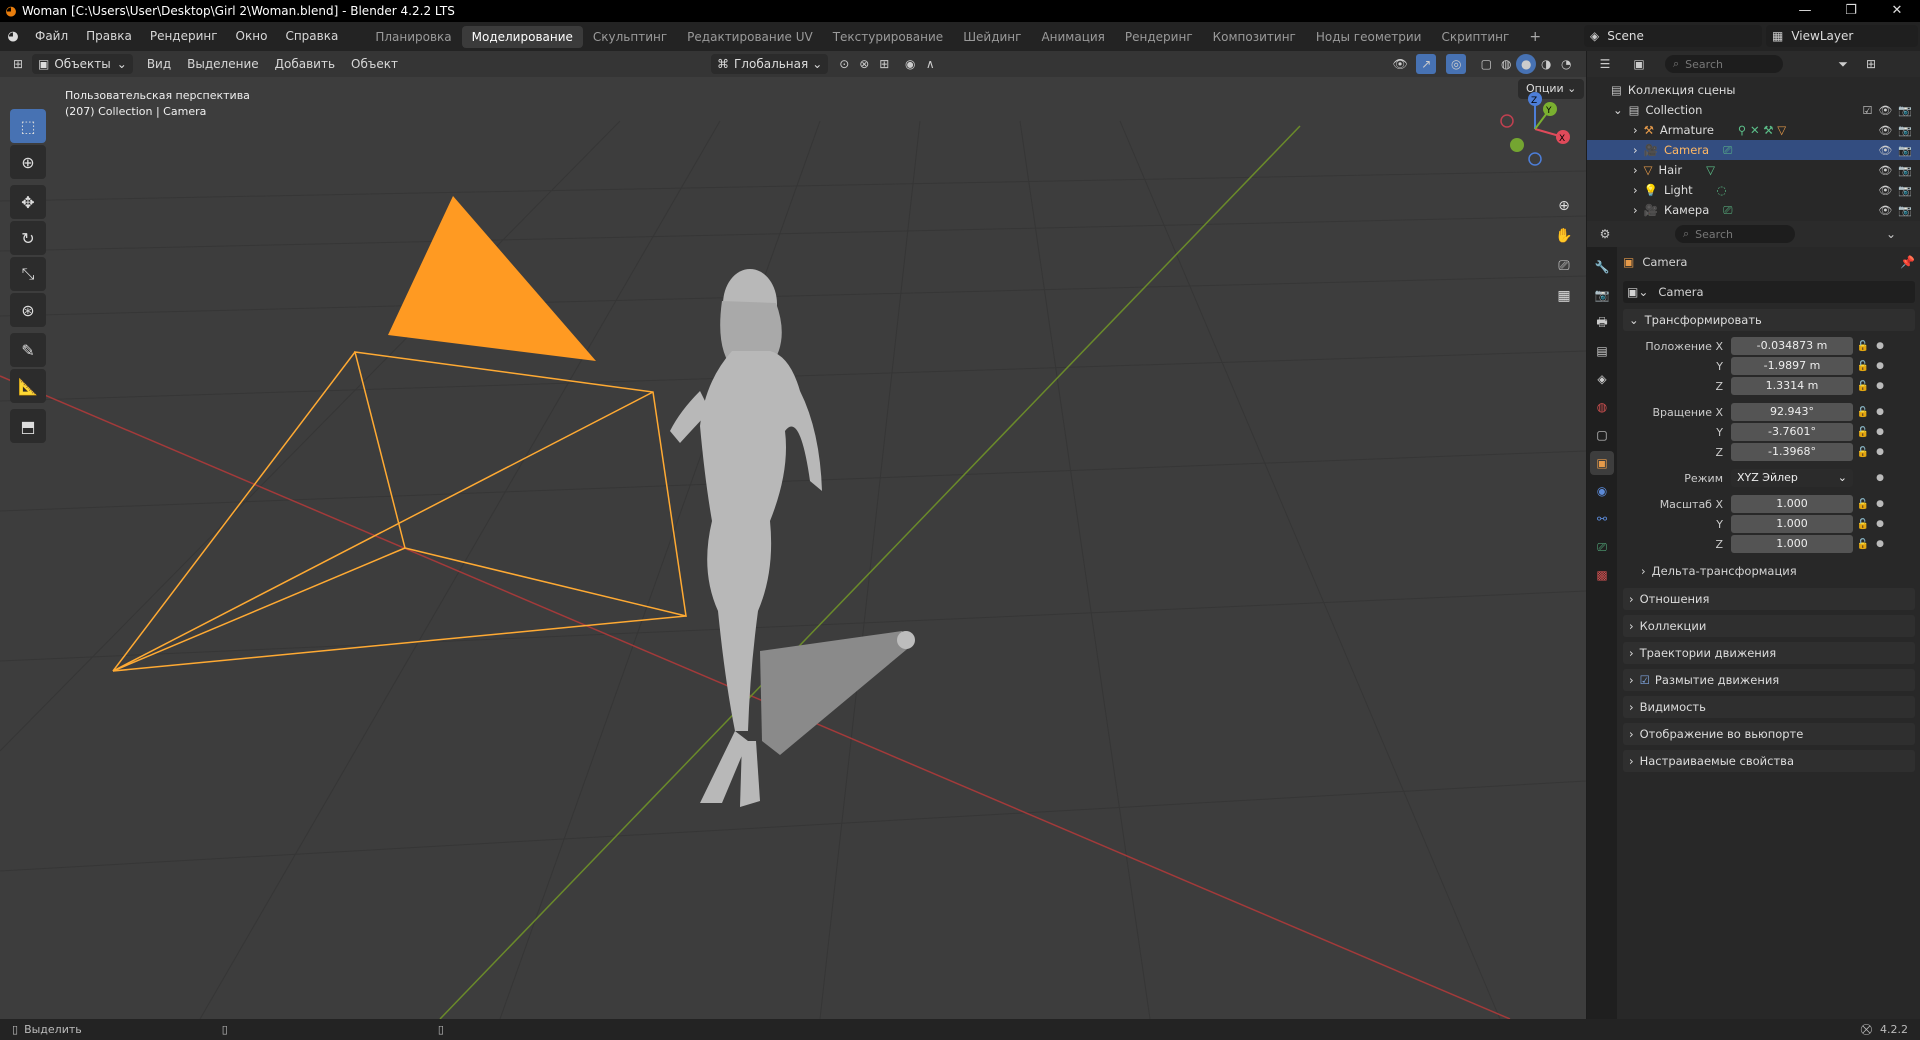  I want to click on output-tab-icon: 🖶, so click(1602, 323).